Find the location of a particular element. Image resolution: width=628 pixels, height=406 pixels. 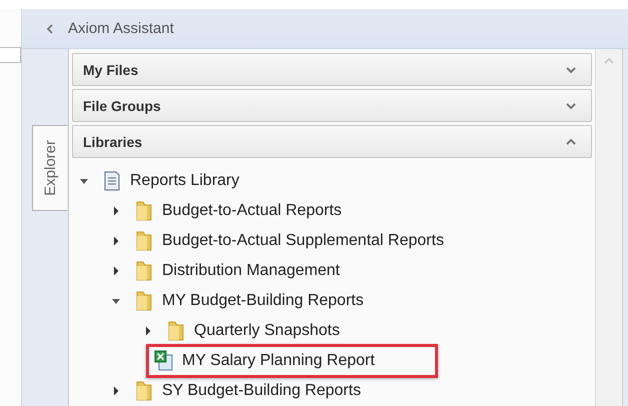

collapse-icon is located at coordinates (50, 29).